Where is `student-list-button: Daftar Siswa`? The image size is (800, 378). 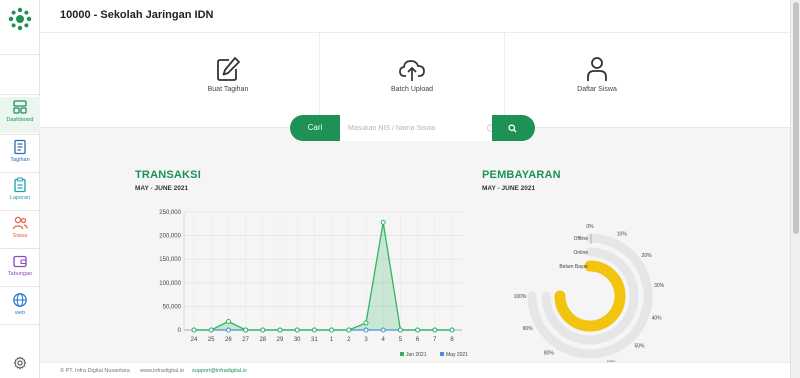
student-list-button: Daftar Siswa is located at coordinates (597, 81).